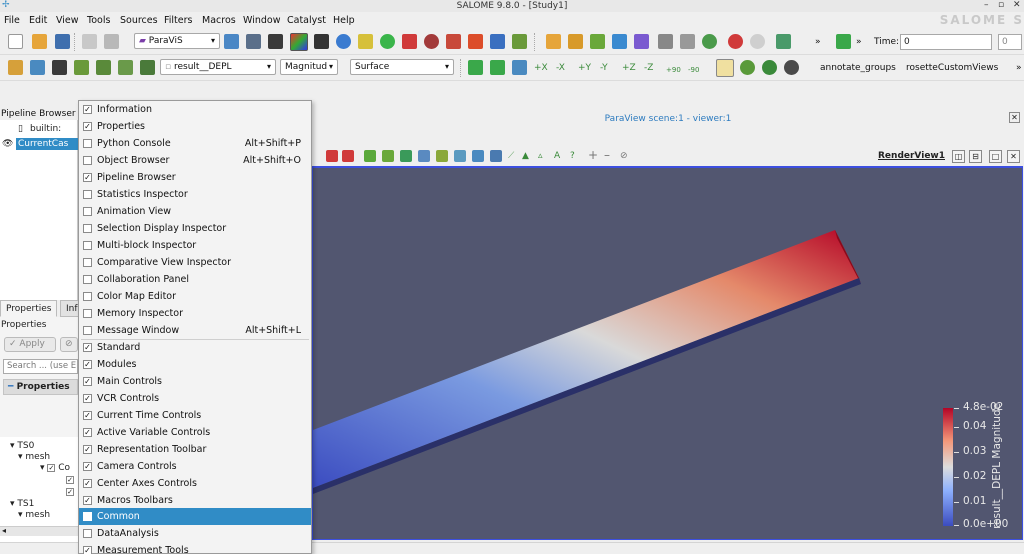 This screenshot has width=1024, height=554. I want to click on menu-item-animation-view: Animation View, so click(195, 211).